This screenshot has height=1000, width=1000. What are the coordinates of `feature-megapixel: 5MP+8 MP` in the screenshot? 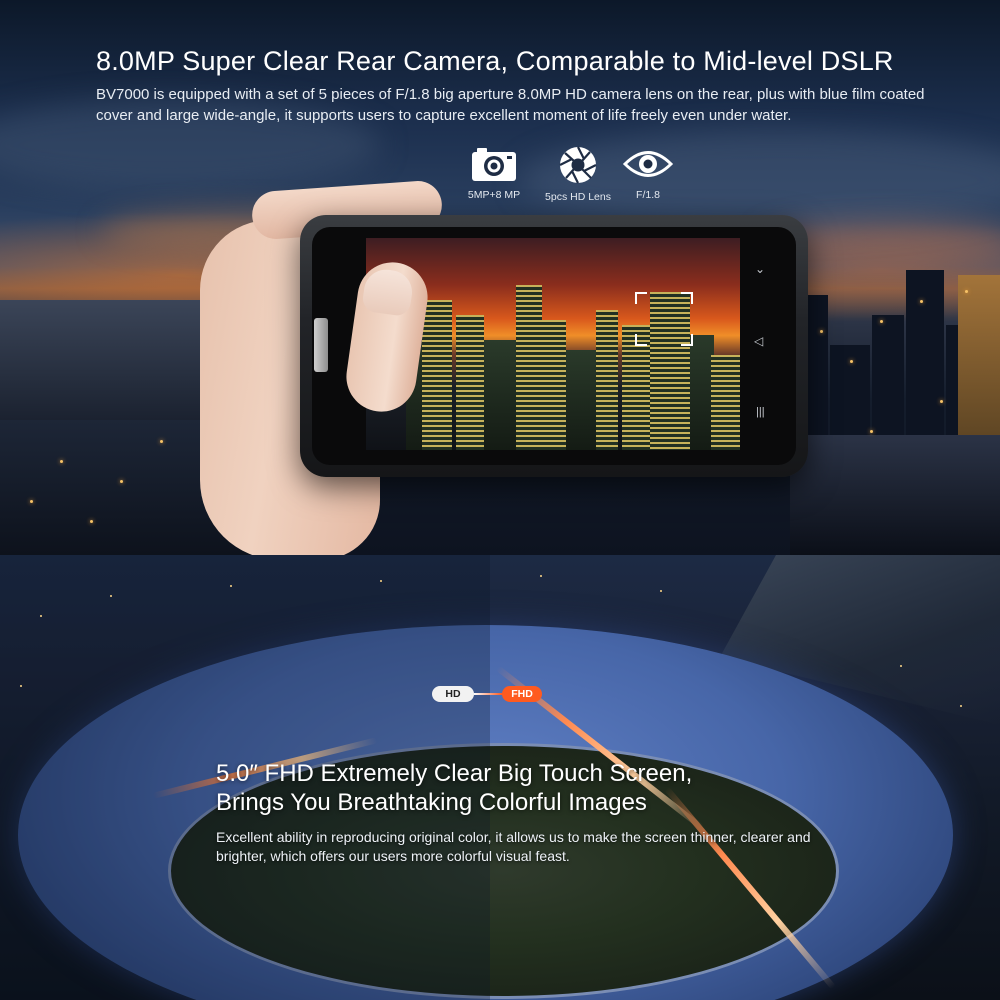 It's located at (494, 173).